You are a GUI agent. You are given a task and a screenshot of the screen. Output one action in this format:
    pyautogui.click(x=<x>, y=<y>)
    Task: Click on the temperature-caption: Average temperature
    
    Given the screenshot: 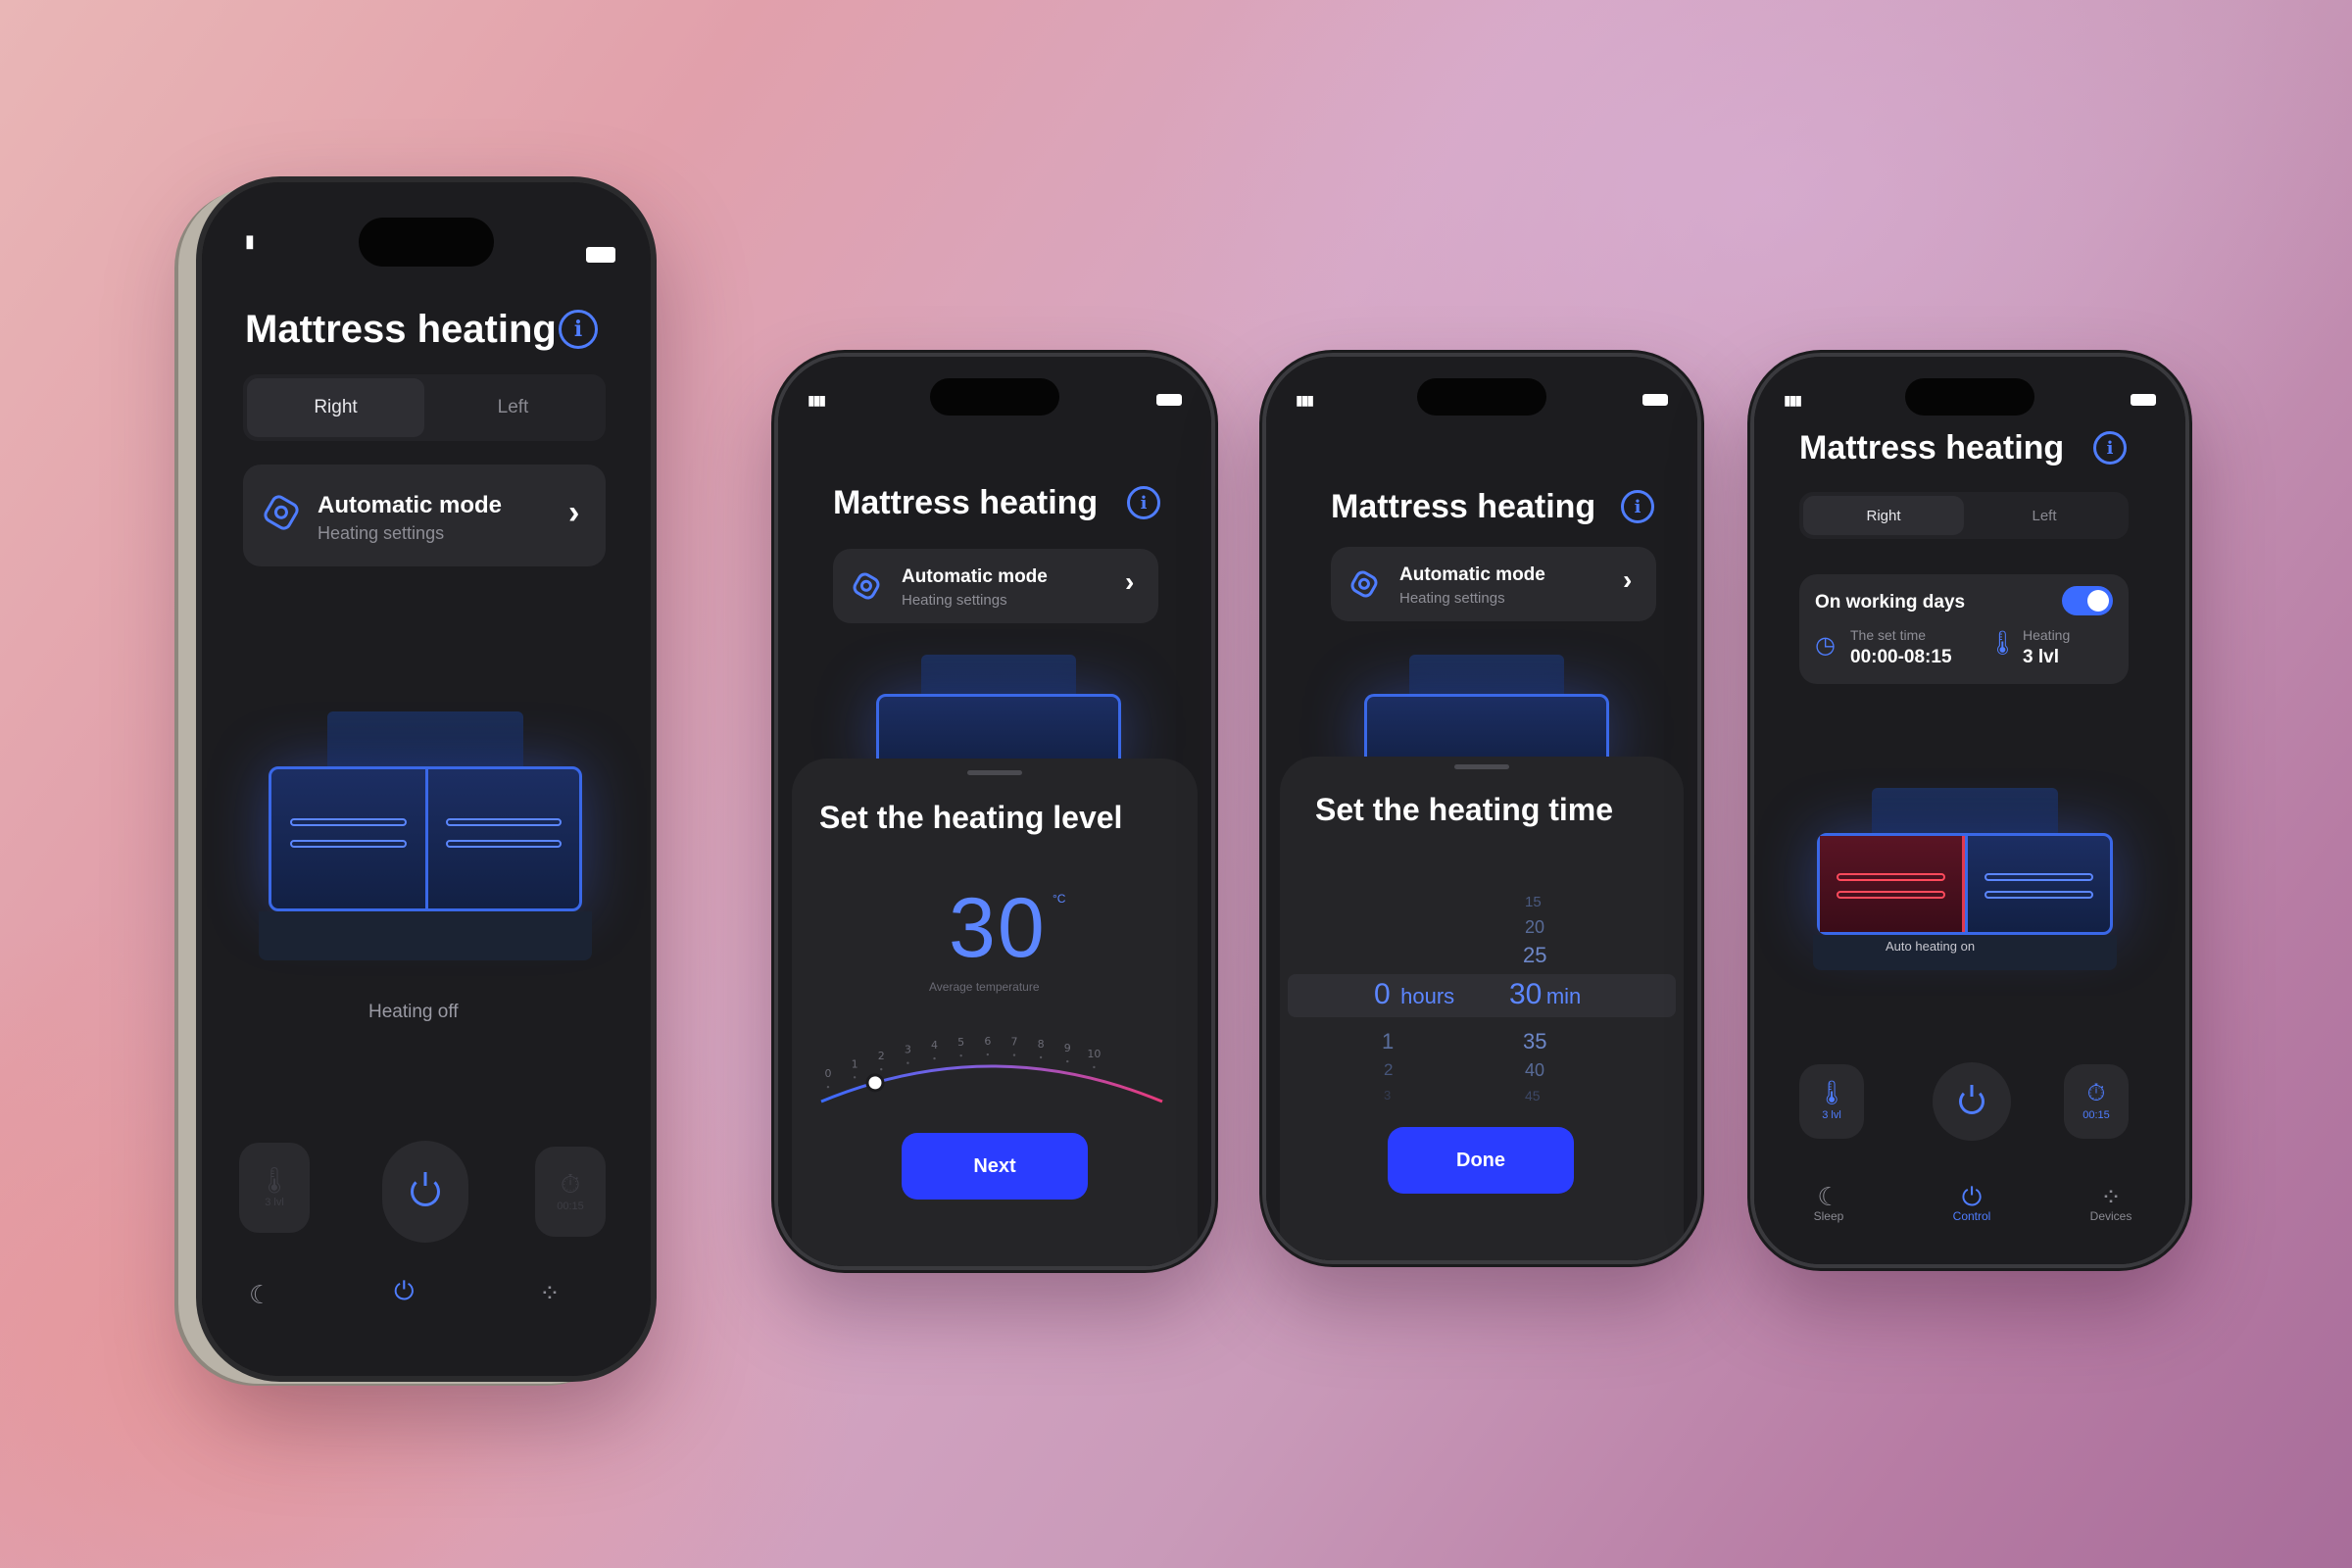 What is the action you would take?
    pyautogui.click(x=984, y=987)
    